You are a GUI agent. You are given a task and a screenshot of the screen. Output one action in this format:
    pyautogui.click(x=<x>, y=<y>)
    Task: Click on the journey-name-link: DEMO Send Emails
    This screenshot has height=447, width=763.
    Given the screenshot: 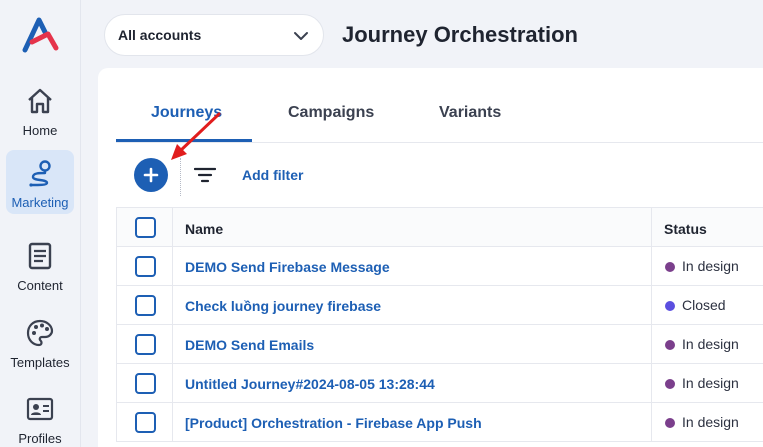 What is the action you would take?
    pyautogui.click(x=249, y=345)
    